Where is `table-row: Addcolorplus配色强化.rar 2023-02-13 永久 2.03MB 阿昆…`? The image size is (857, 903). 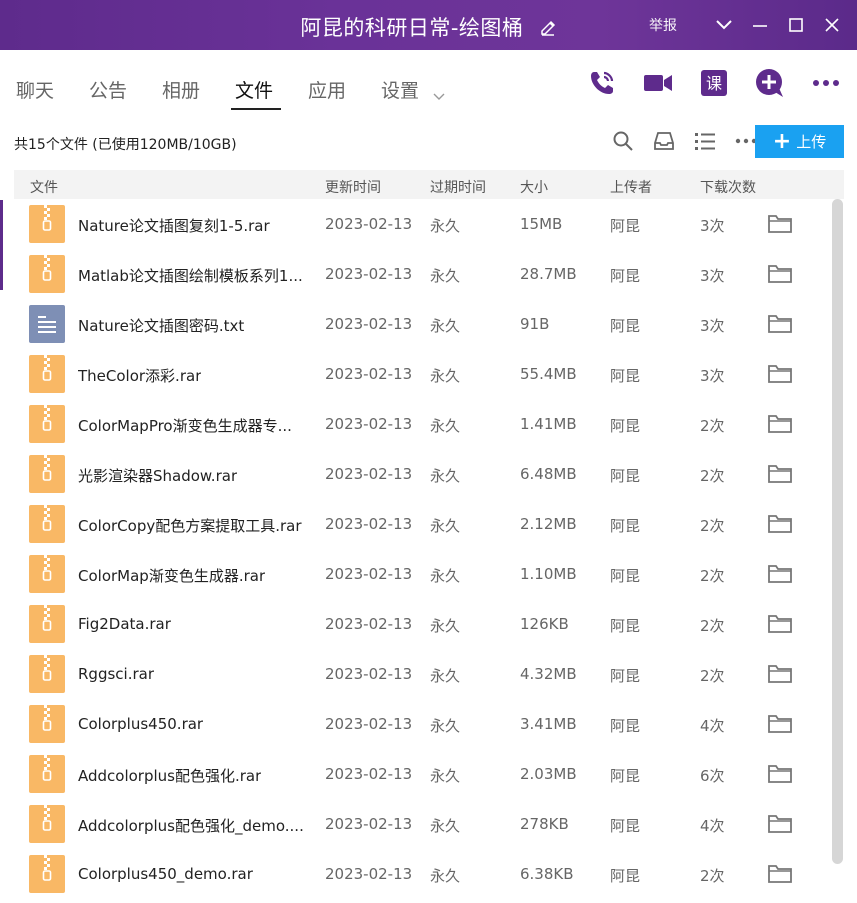
table-row: Addcolorplus配色强化.rar 2023-02-13 永久 2.03MB 阿昆… is located at coordinates (415, 774).